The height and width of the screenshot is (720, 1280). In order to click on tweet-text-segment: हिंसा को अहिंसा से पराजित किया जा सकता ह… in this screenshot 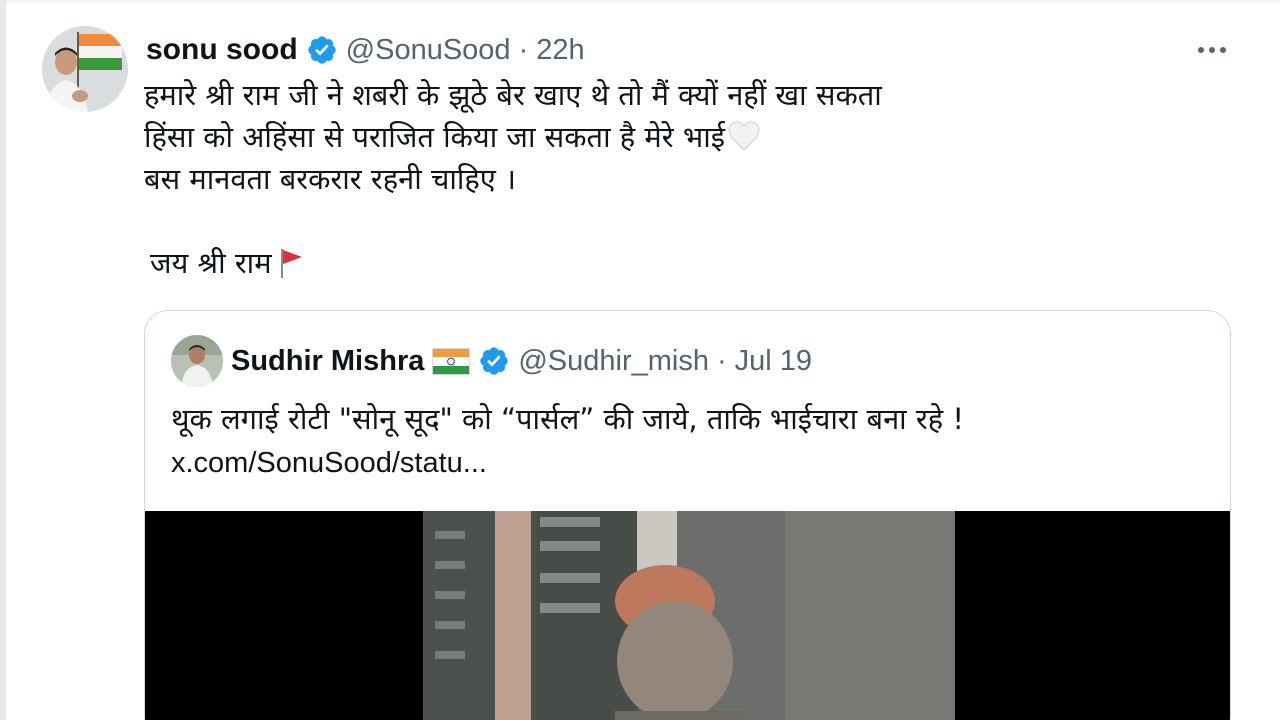, I will do `click(434, 137)`.